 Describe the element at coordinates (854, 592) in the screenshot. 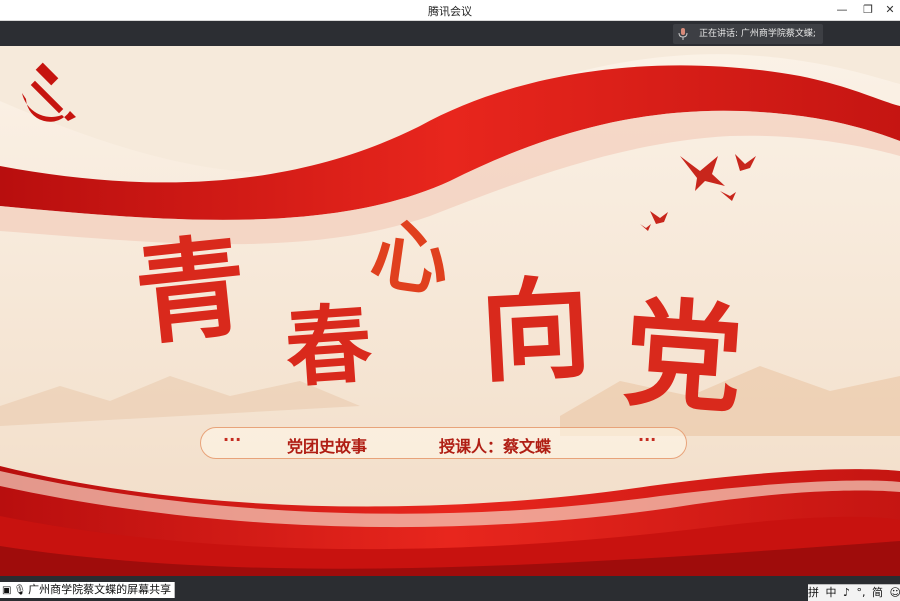

I see `ime-toolbar: 拼 中 ♪ °, 简 ☺ ⋮` at that location.